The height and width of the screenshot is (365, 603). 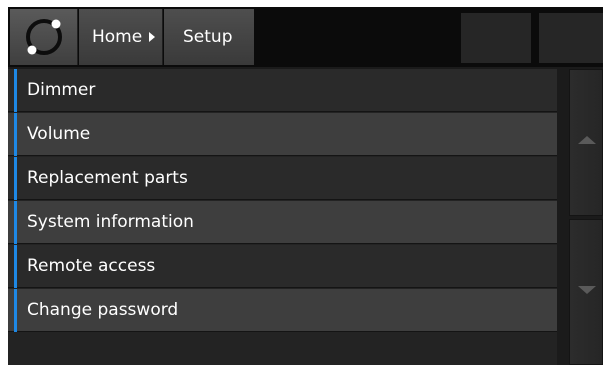 I want to click on menu-item-label: Remote access, so click(x=91, y=266).